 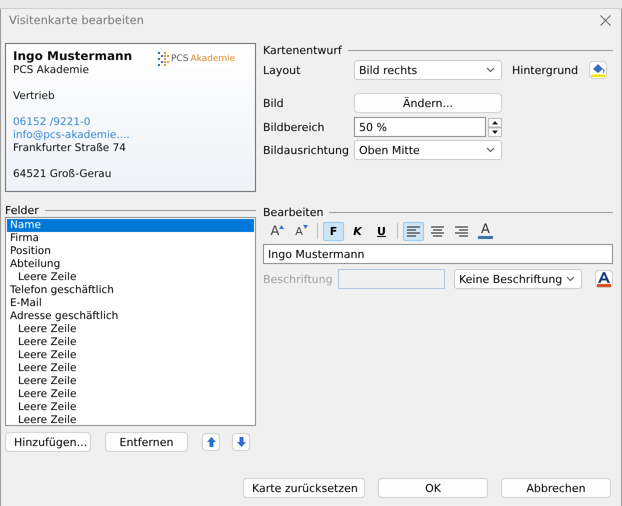 What do you see at coordinates (302, 50) in the screenshot?
I see `section-heading: Kartenentwurf` at bounding box center [302, 50].